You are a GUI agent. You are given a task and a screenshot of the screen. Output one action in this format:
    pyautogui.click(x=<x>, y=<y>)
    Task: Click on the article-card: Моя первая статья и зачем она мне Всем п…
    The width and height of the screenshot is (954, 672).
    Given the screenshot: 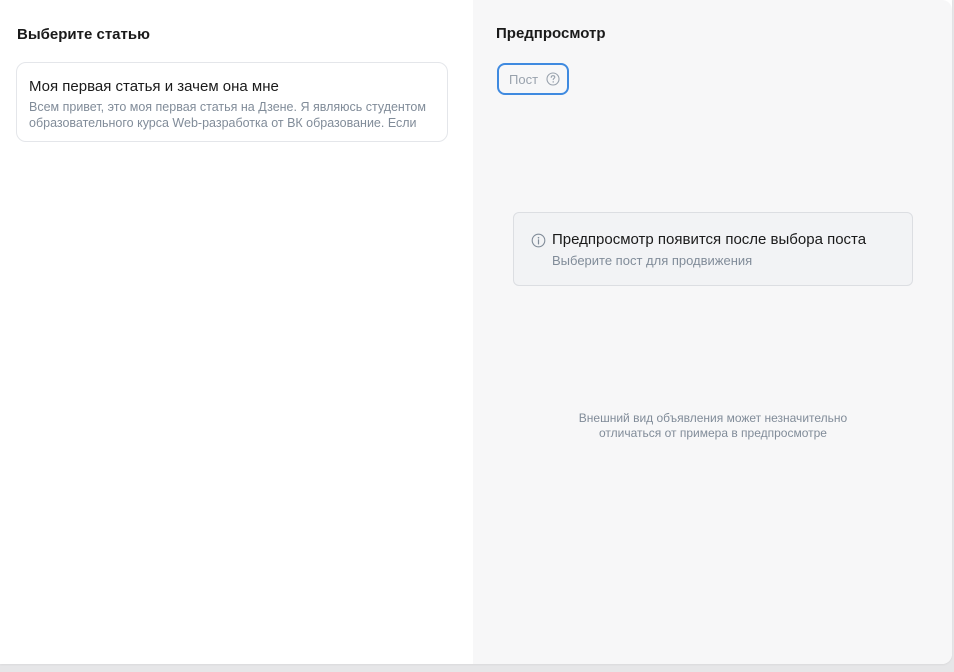 What is the action you would take?
    pyautogui.click(x=232, y=102)
    